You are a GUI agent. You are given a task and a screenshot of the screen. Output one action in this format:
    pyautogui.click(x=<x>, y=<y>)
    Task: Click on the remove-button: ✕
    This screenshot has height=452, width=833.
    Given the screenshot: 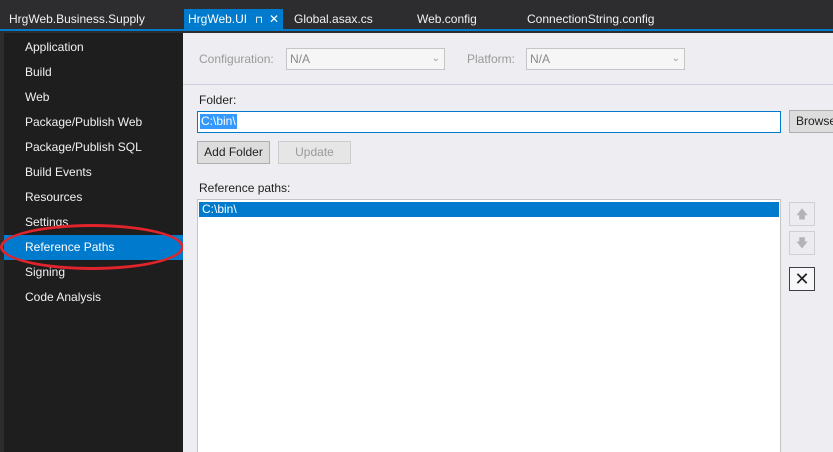 What is the action you would take?
    pyautogui.click(x=802, y=279)
    